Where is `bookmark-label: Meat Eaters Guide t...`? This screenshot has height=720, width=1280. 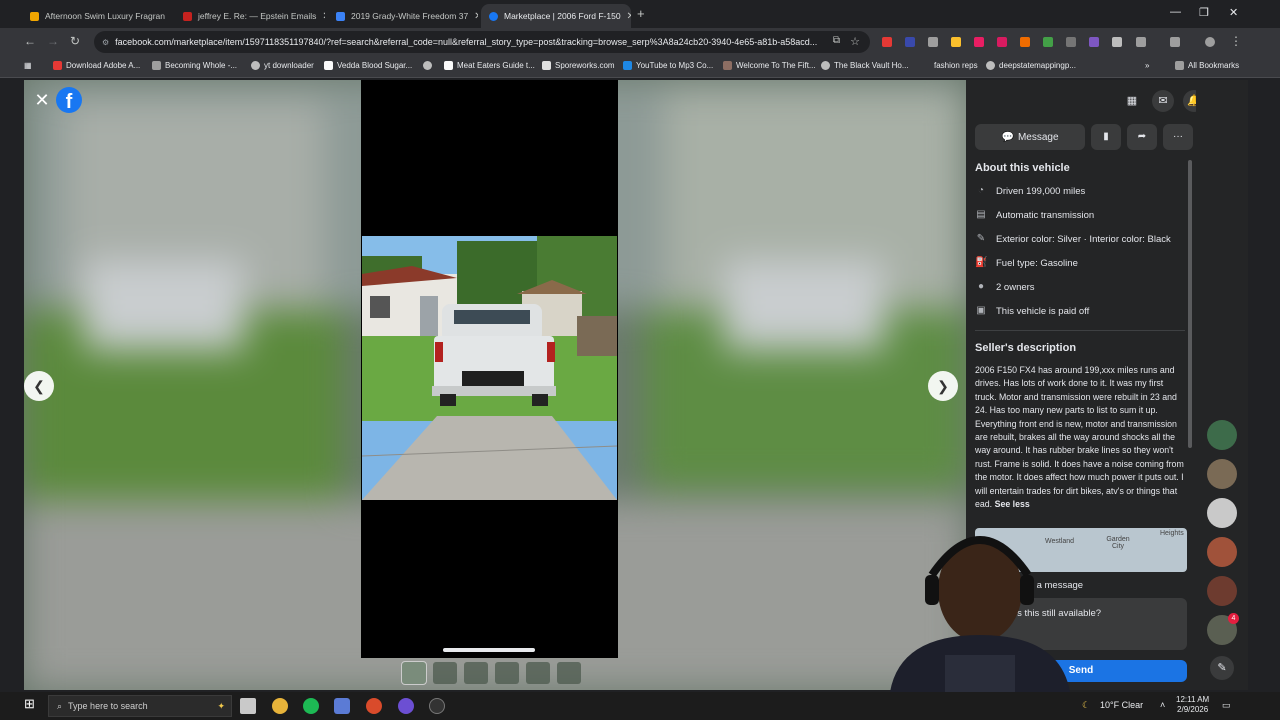 bookmark-label: Meat Eaters Guide t... is located at coordinates (496, 65).